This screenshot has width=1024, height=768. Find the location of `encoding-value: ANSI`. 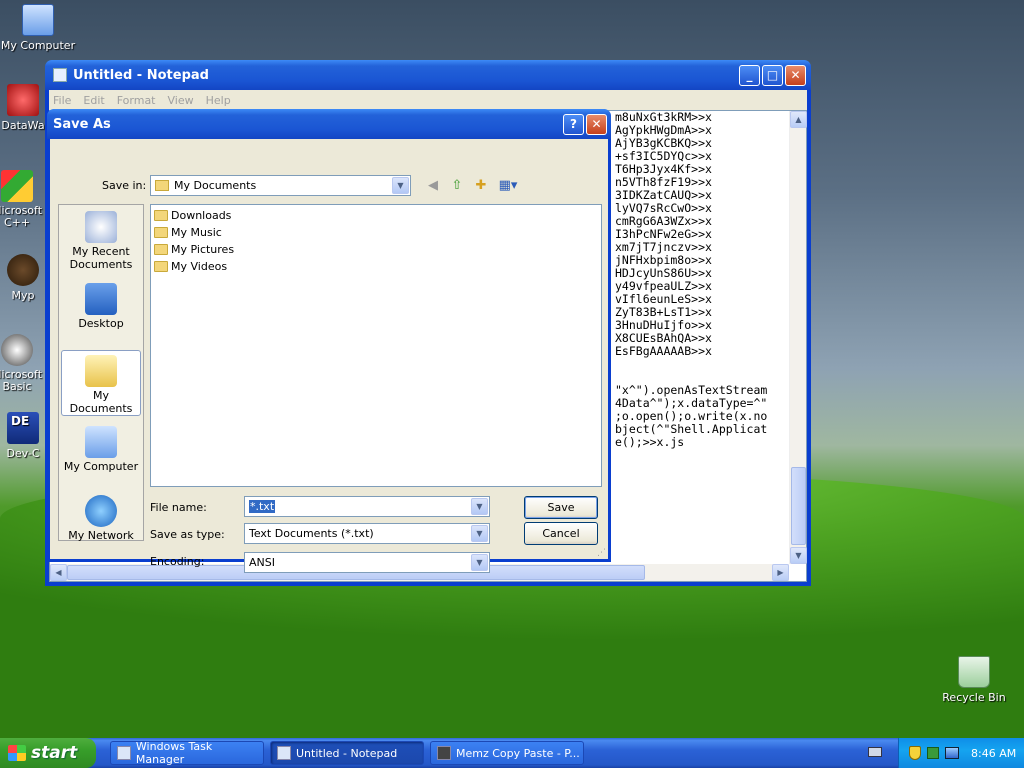

encoding-value: ANSI is located at coordinates (262, 562).